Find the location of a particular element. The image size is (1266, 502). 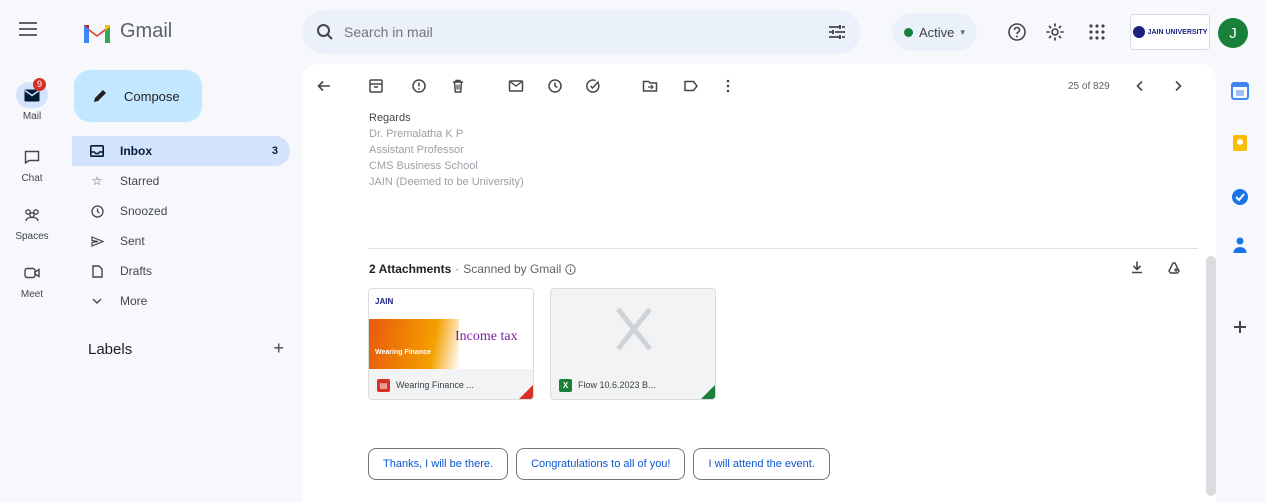

nav-item-snoozed: Snoozed is located at coordinates (181, 211).